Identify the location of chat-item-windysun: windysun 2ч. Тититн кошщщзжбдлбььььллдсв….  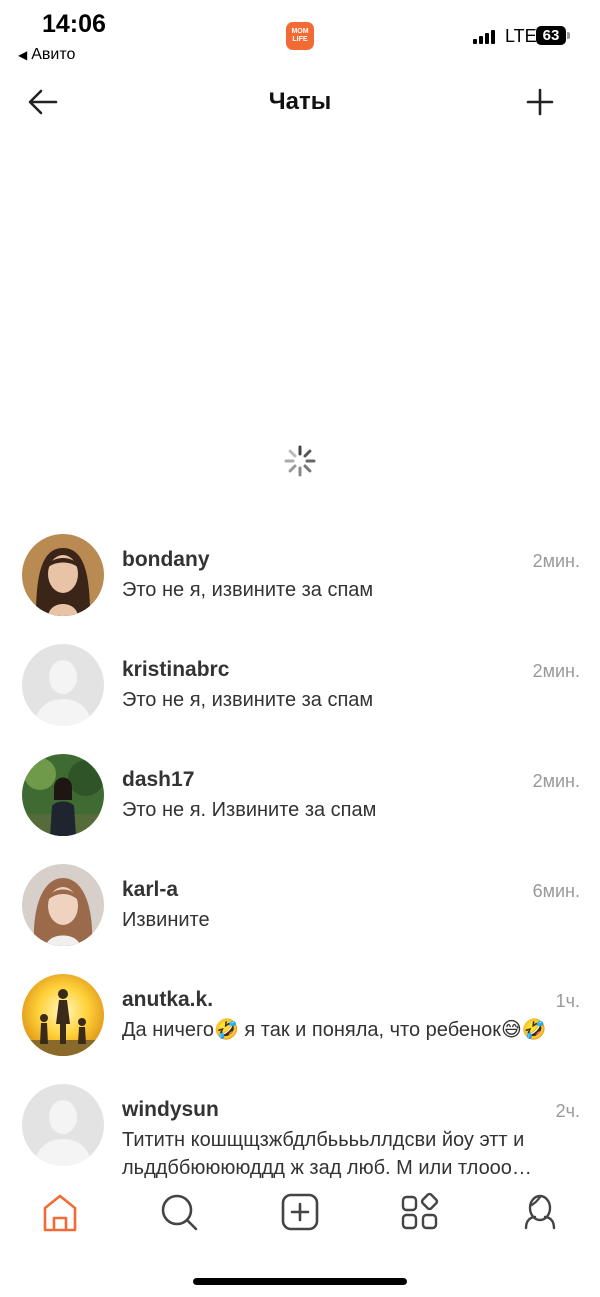
(300, 1135).